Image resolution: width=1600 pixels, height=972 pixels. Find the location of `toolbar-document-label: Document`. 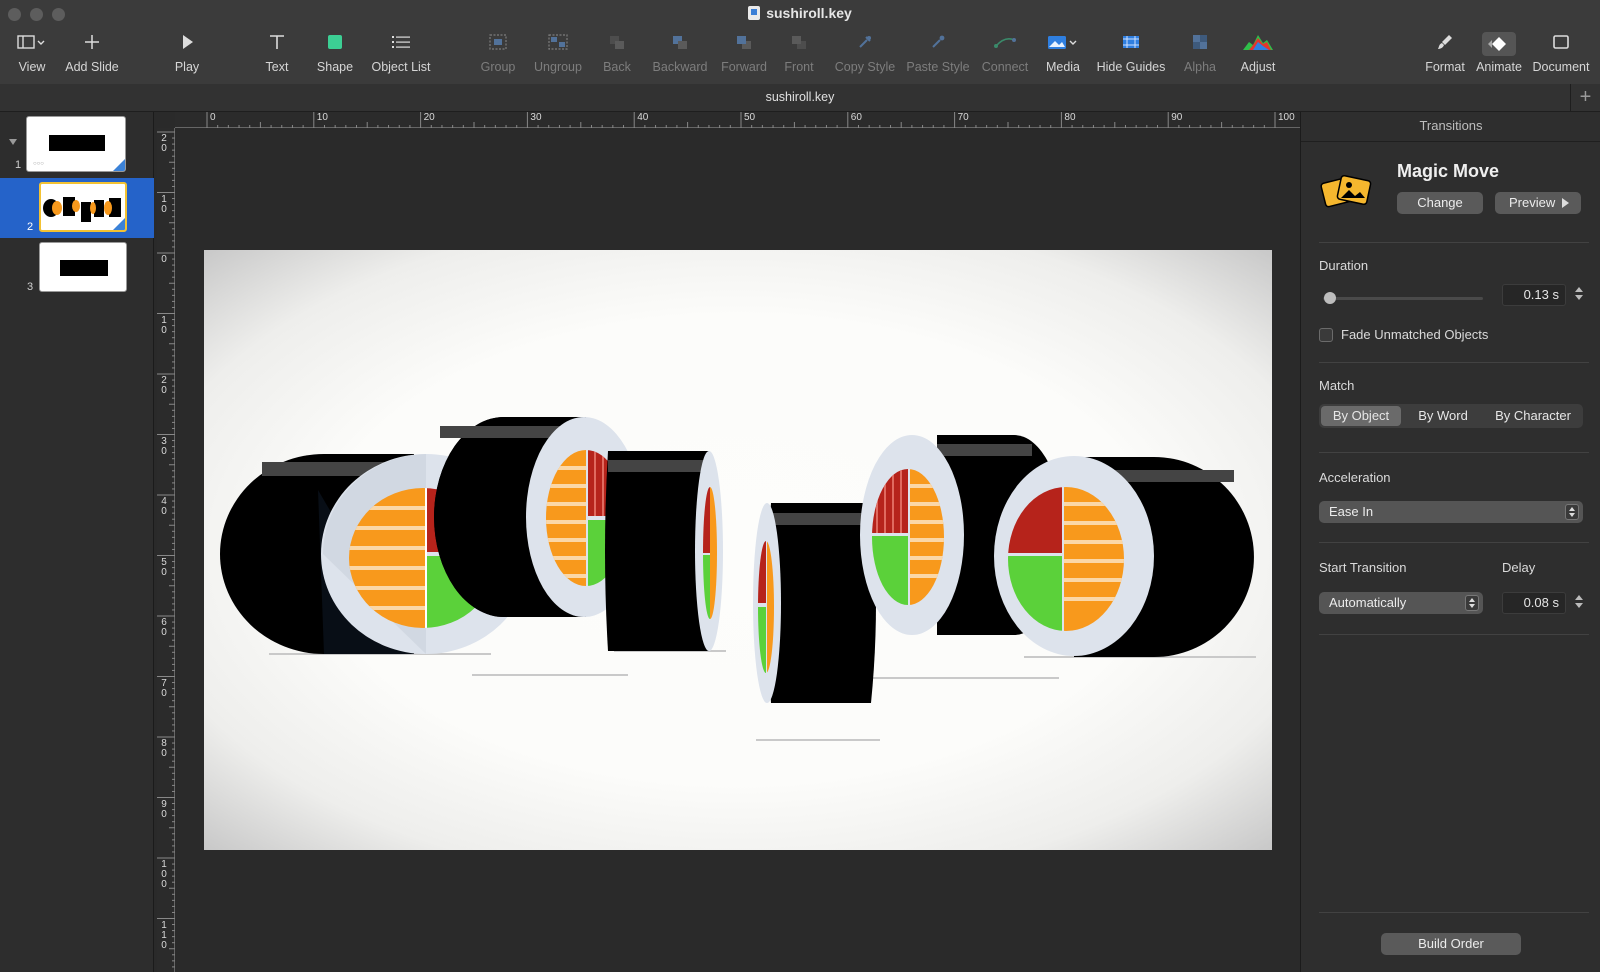

toolbar-document-label: Document is located at coordinates (1561, 67).